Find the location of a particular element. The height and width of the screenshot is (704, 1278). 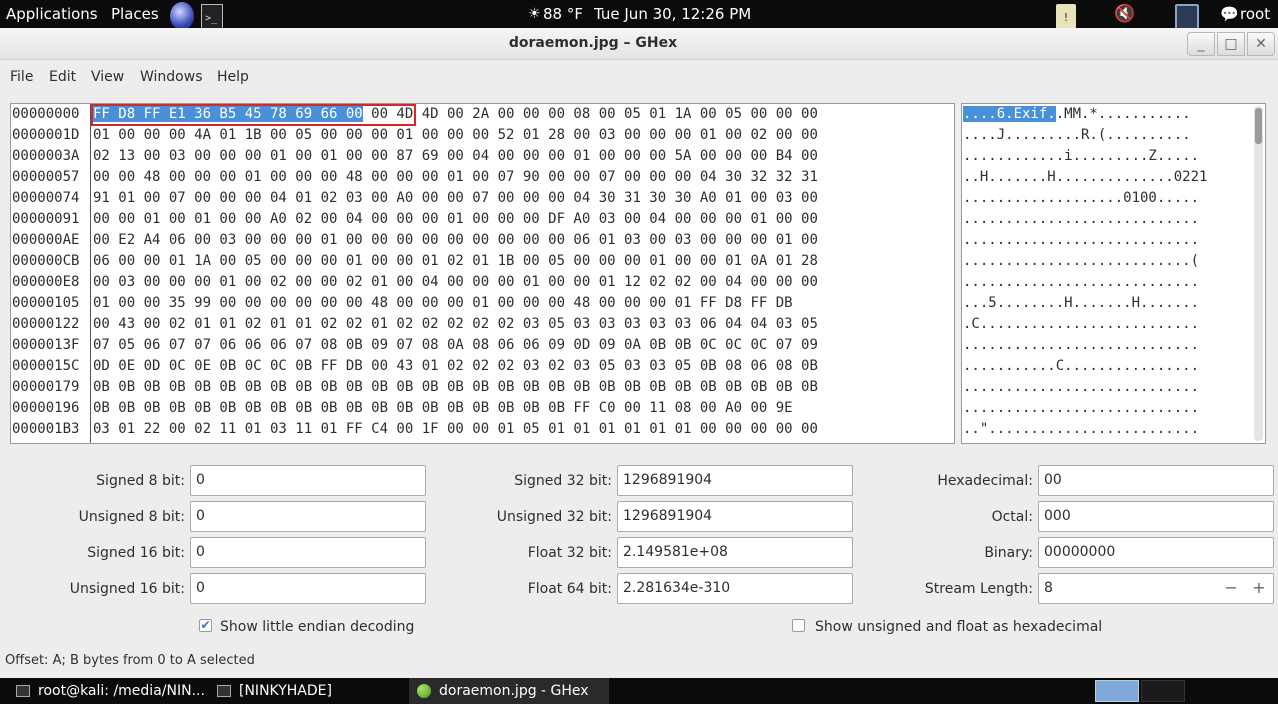

scrollbar-thumb is located at coordinates (1258, 126).